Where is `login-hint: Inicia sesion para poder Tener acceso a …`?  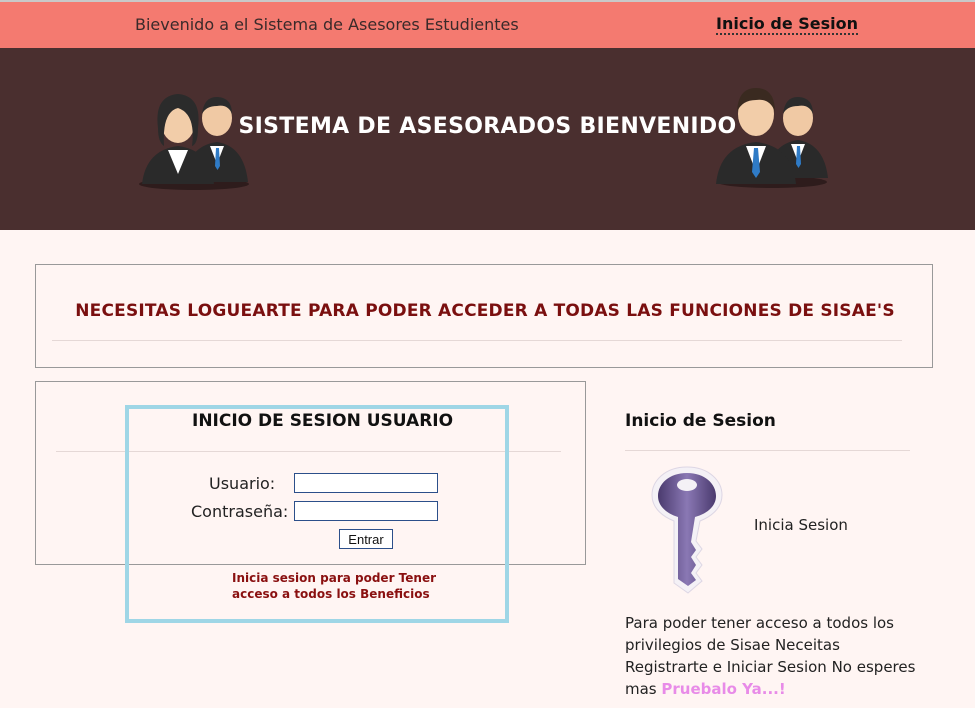
login-hint: Inicia sesion para poder Tener acceso a … is located at coordinates (342, 586).